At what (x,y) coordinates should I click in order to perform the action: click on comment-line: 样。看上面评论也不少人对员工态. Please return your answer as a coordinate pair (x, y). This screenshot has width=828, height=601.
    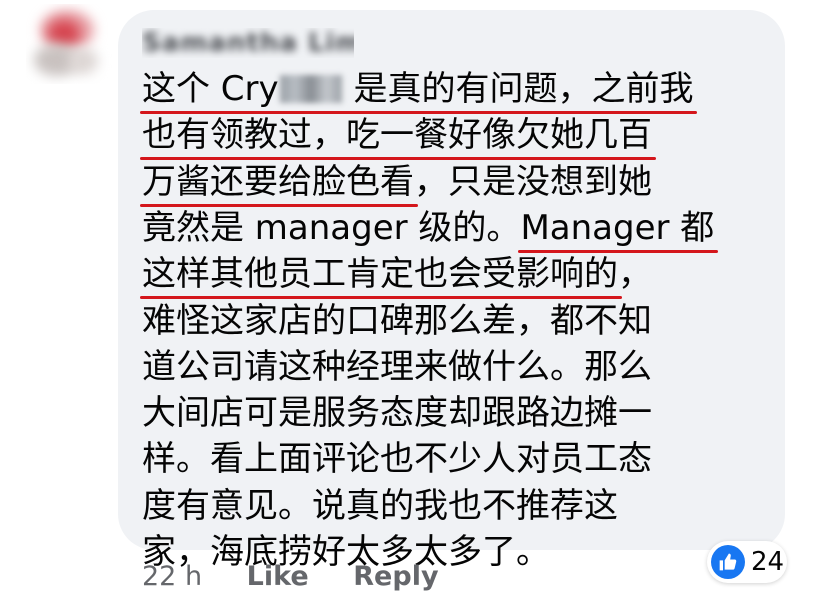
    Looking at the image, I should click on (397, 459).